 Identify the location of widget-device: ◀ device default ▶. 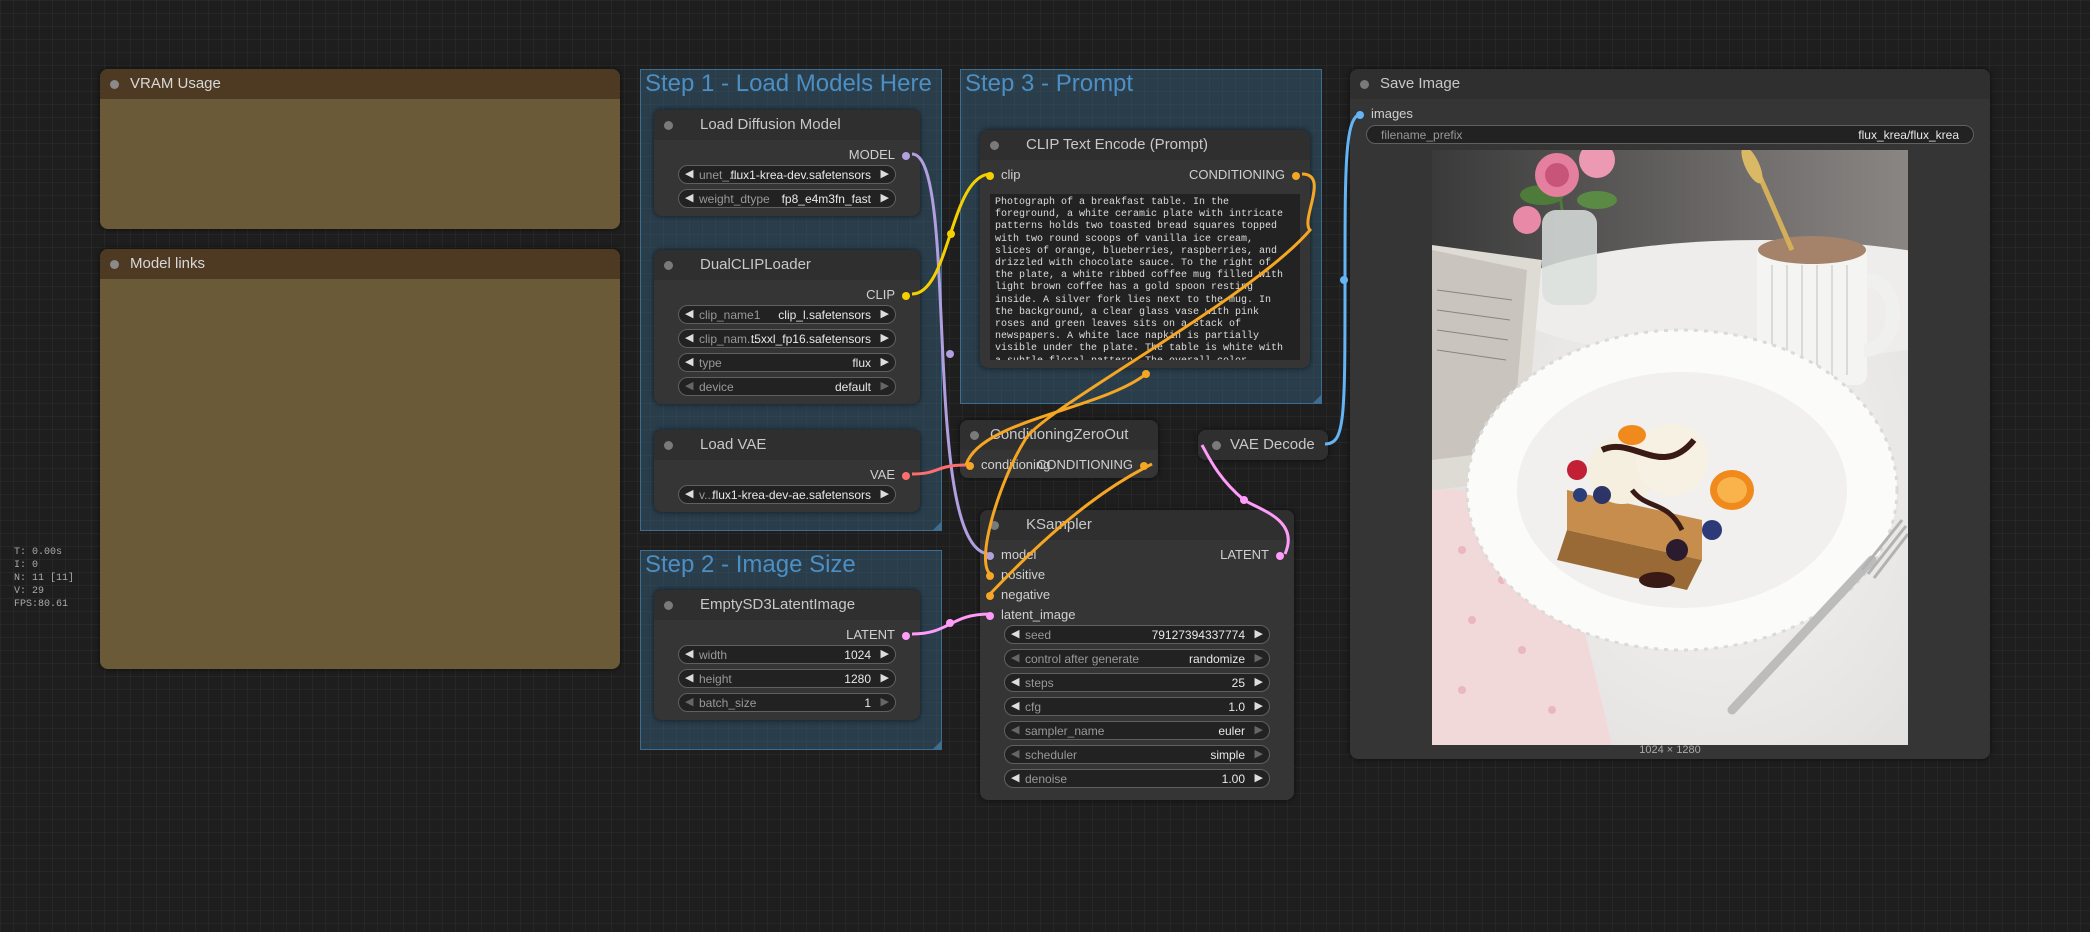
(787, 386).